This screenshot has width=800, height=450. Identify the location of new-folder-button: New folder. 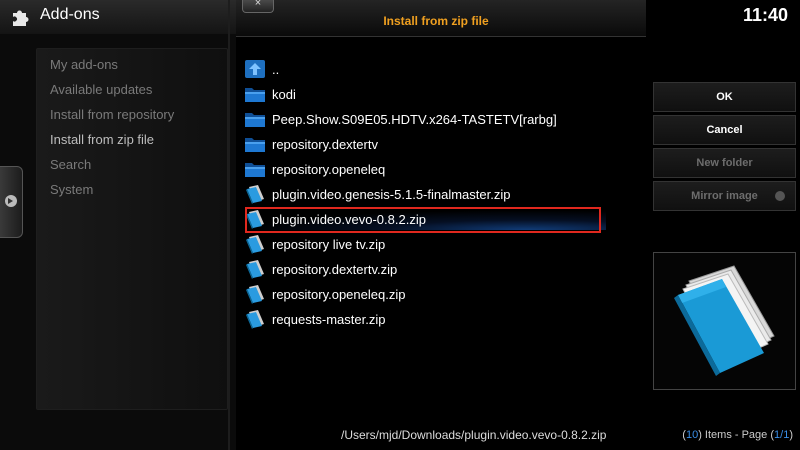
(724, 163).